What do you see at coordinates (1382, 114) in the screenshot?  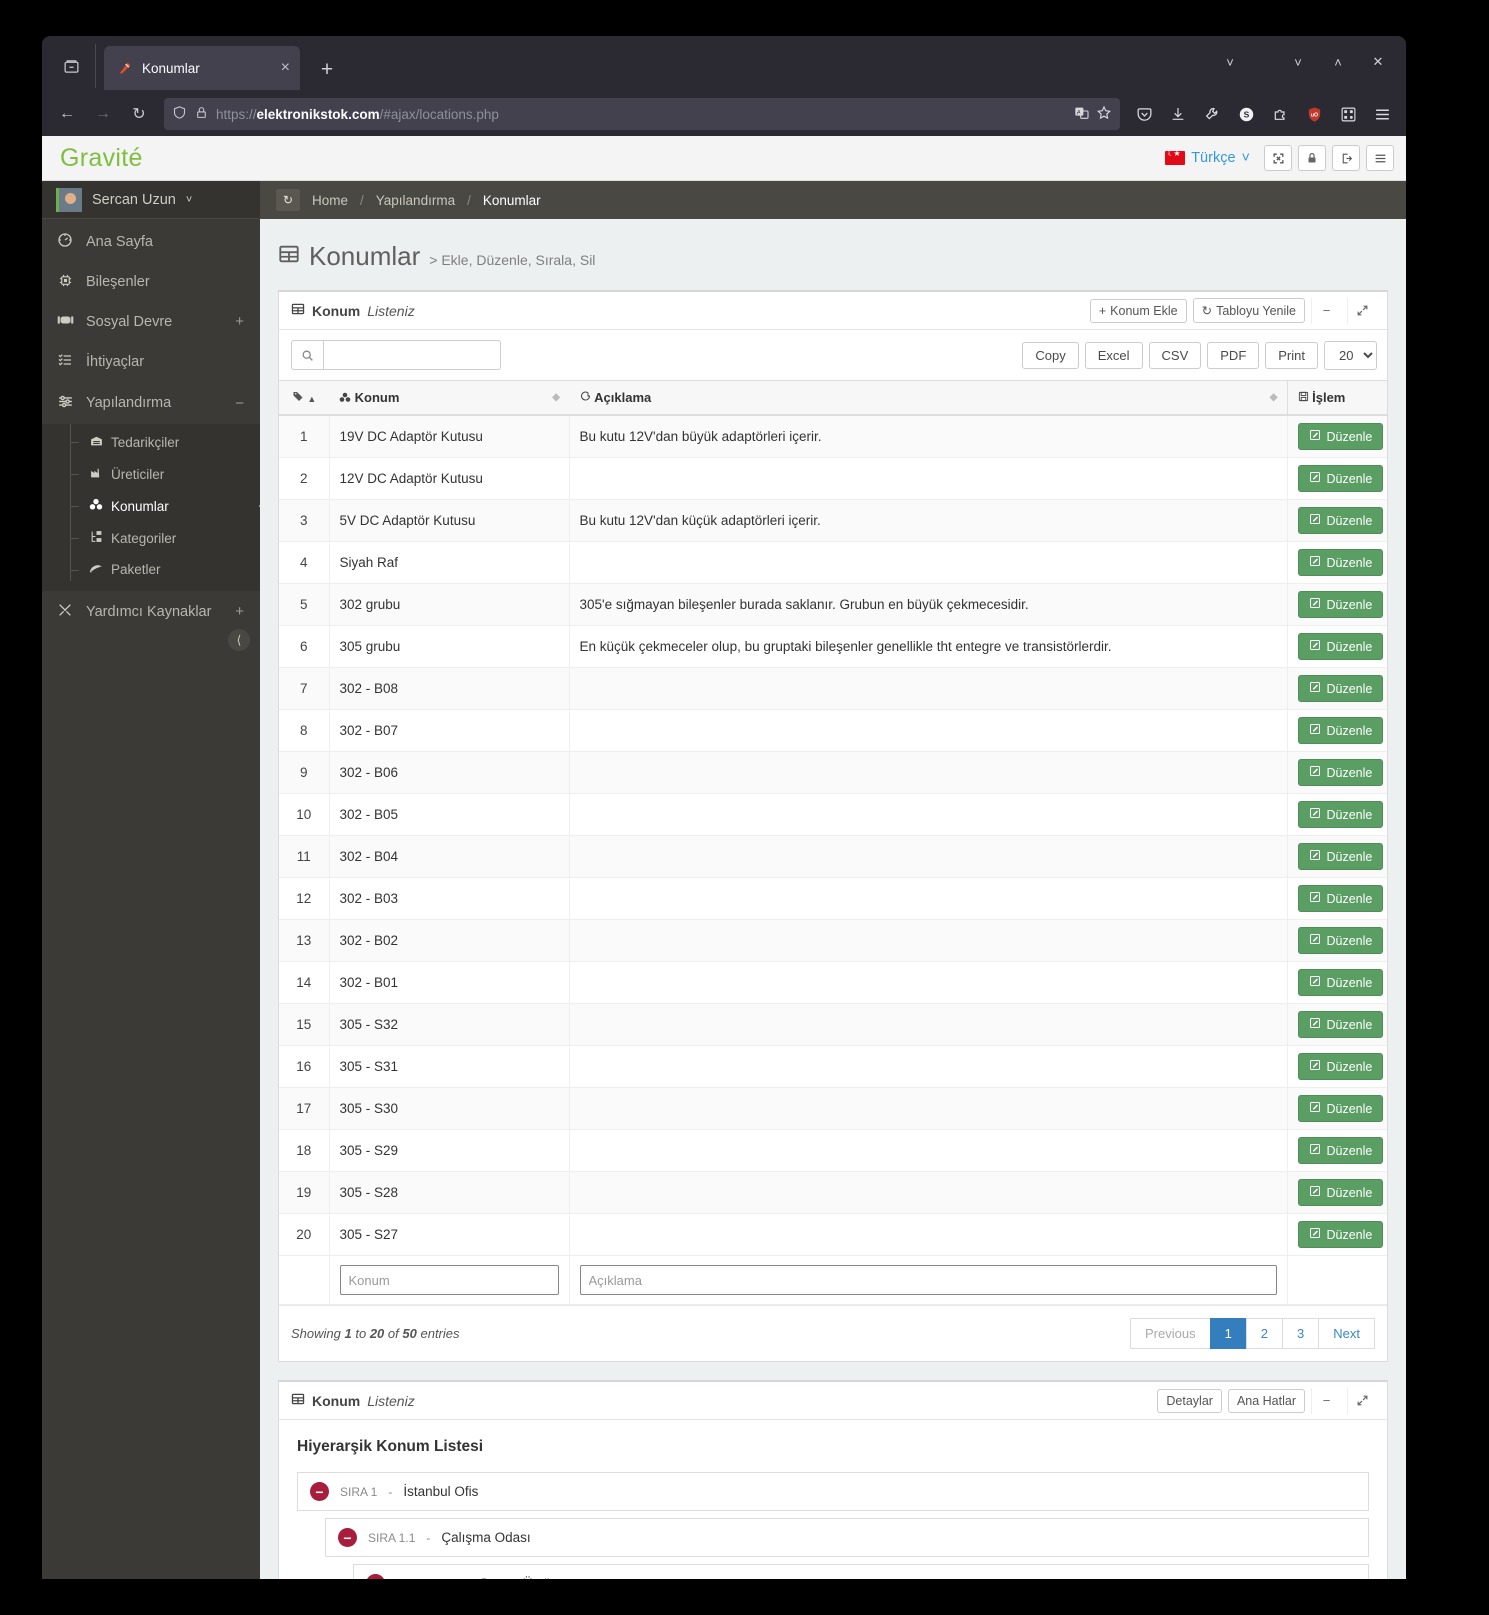 I see `hamburger-menu-icon` at bounding box center [1382, 114].